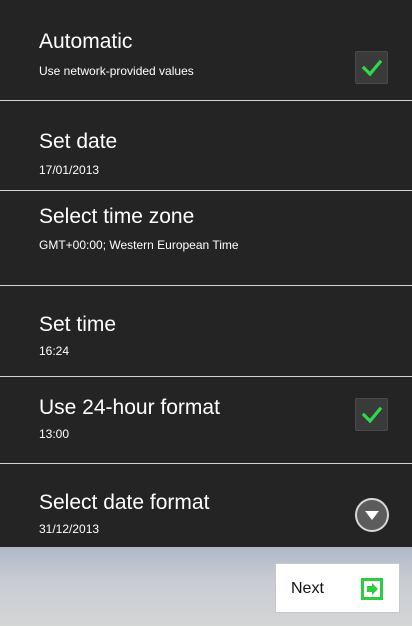 Image resolution: width=412 pixels, height=626 pixels. What do you see at coordinates (117, 216) in the screenshot?
I see `setting-time-zone-title: Select time zone` at bounding box center [117, 216].